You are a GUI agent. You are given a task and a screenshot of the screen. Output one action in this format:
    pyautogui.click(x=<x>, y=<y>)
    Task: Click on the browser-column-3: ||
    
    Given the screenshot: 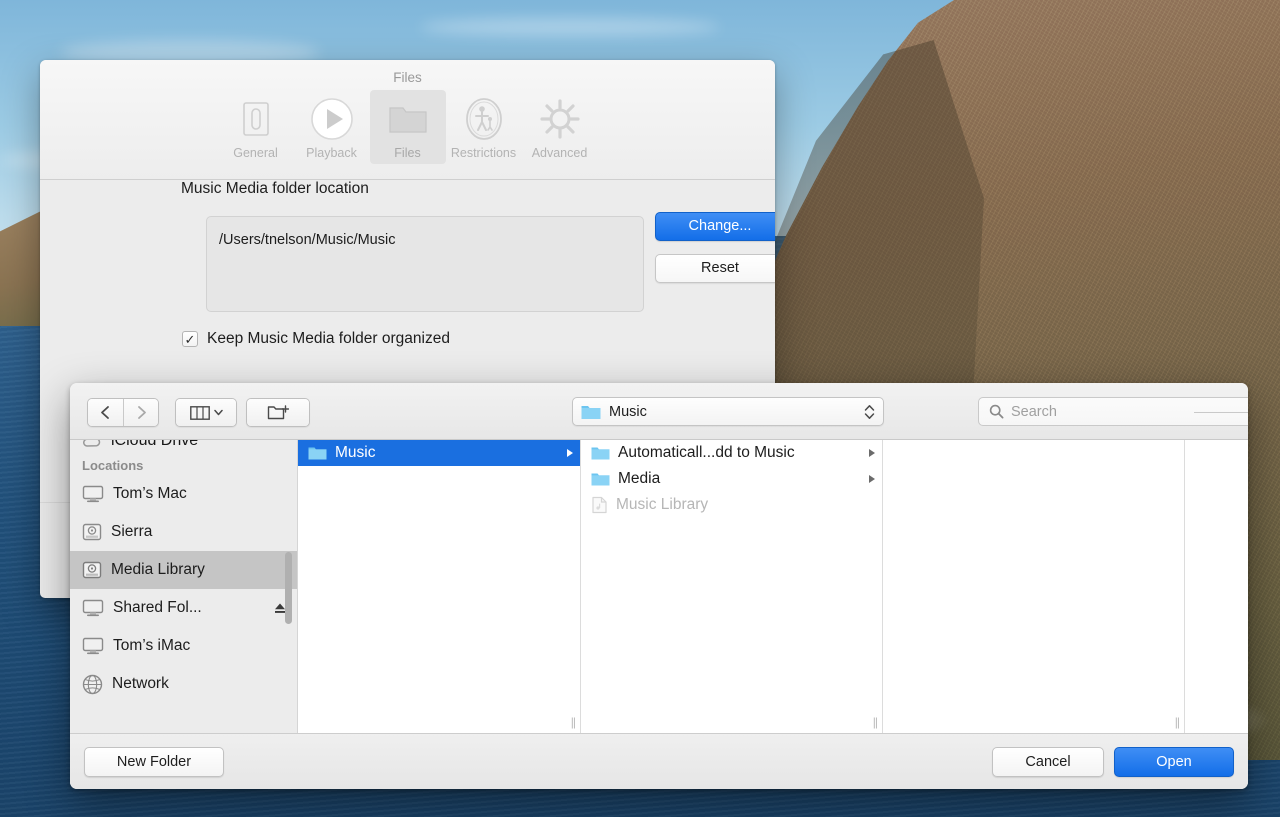 What is the action you would take?
    pyautogui.click(x=1034, y=586)
    